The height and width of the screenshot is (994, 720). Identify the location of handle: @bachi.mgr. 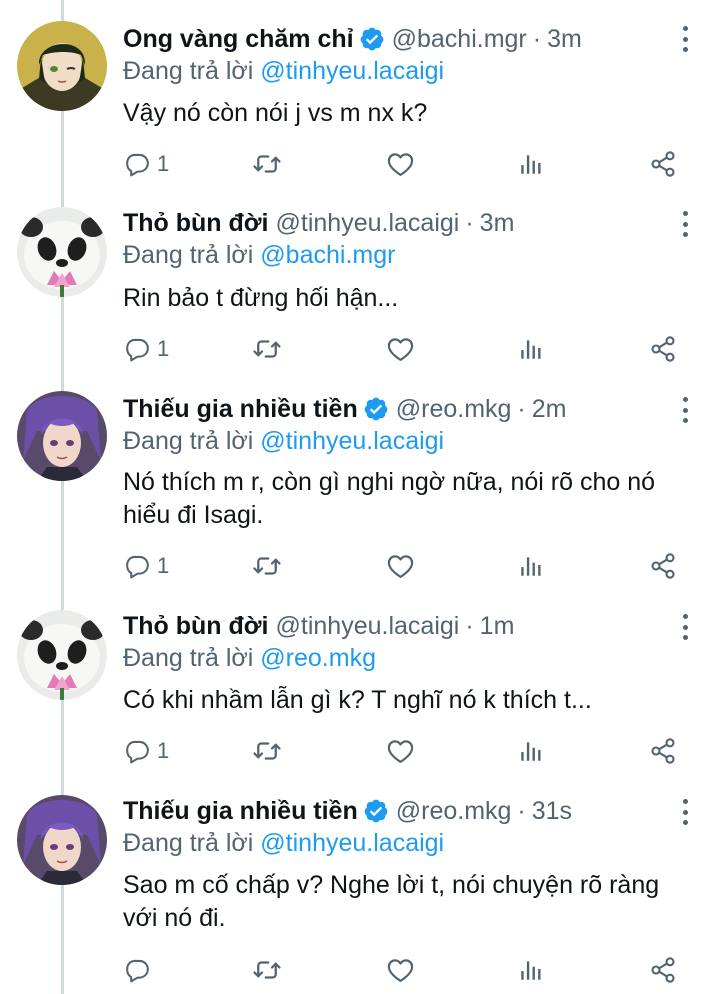
(459, 39).